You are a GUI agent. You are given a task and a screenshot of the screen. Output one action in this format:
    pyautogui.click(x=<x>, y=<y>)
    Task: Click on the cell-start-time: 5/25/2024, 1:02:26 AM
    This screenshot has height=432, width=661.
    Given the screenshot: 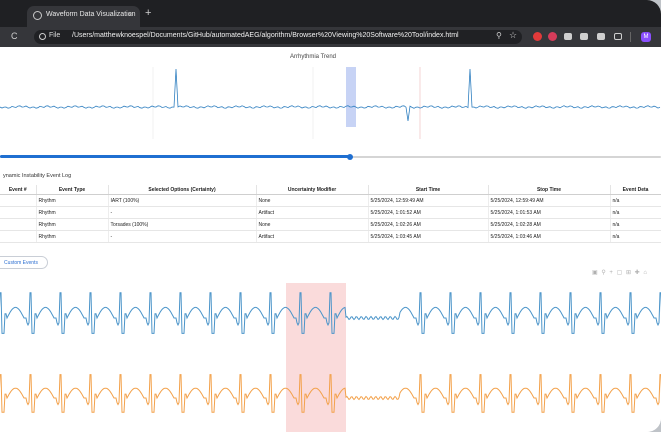 What is the action you would take?
    pyautogui.click(x=428, y=224)
    